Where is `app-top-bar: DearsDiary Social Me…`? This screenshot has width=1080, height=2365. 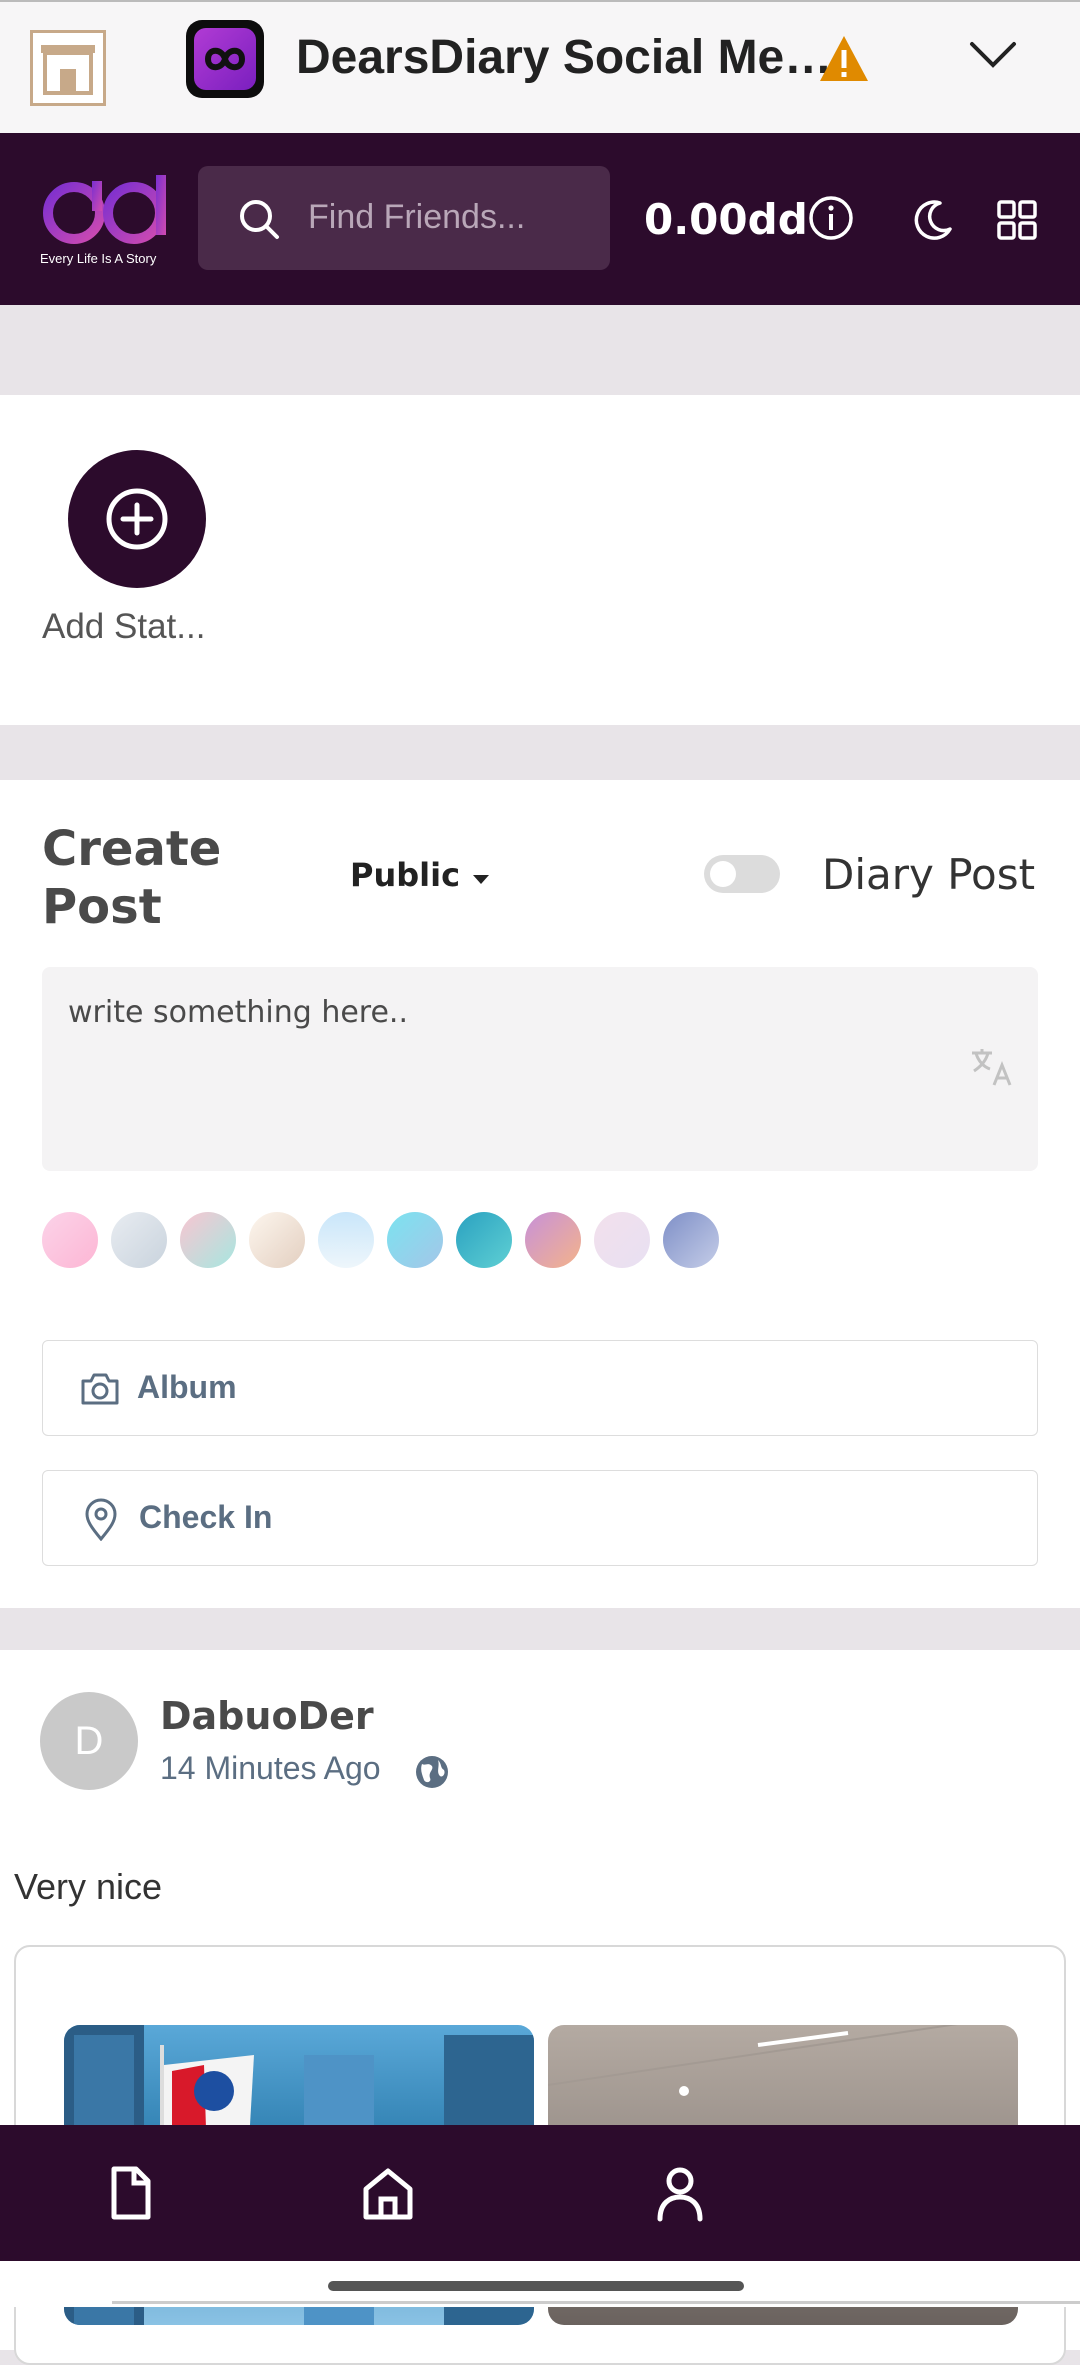 app-top-bar: DearsDiary Social Me… is located at coordinates (540, 66).